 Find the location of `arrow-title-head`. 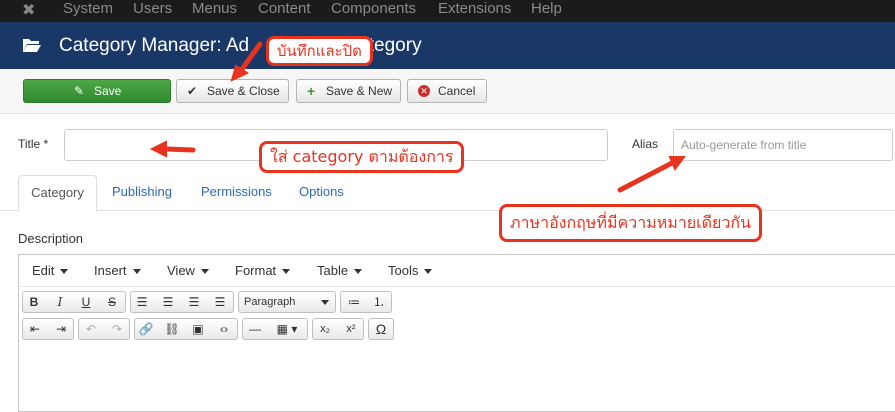

arrow-title-head is located at coordinates (158, 149).